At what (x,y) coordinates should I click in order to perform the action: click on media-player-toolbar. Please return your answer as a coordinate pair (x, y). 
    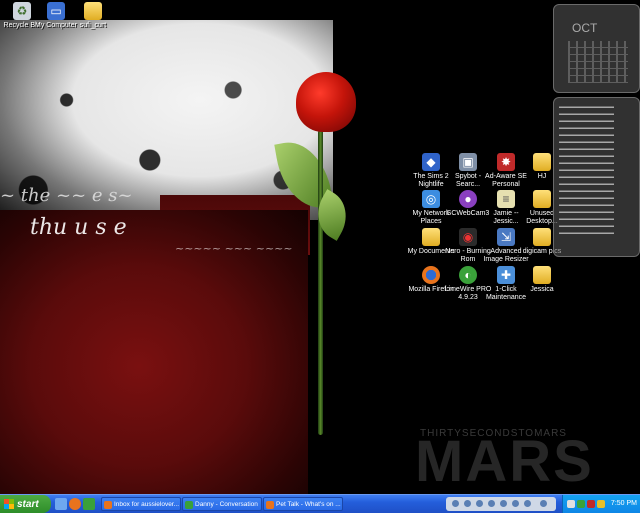
    Looking at the image, I should click on (501, 504).